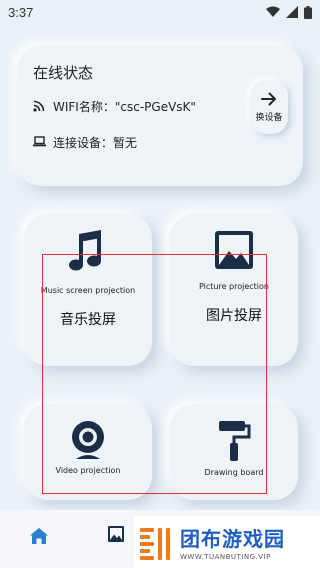 The height and width of the screenshot is (568, 320). What do you see at coordinates (292, 12) in the screenshot?
I see `cell-signal-icon` at bounding box center [292, 12].